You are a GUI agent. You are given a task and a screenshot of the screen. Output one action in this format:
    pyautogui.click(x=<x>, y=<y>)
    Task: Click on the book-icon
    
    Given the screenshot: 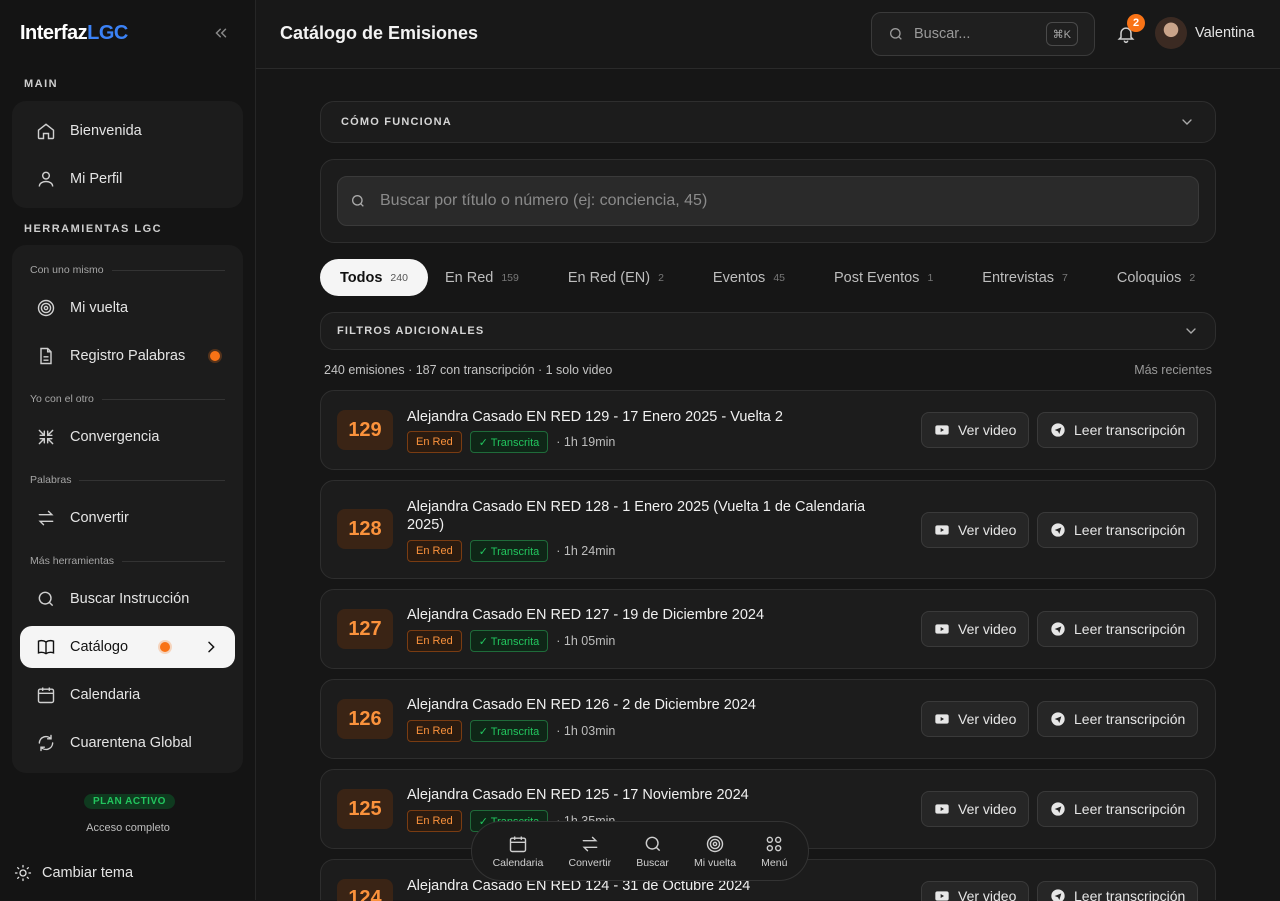 What is the action you would take?
    pyautogui.click(x=46, y=647)
    